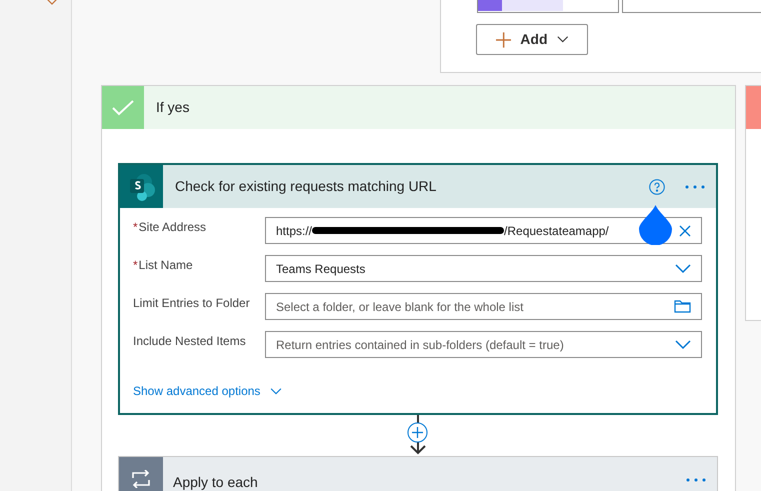 The image size is (761, 491). What do you see at coordinates (504, 40) in the screenshot?
I see `plus-icon` at bounding box center [504, 40].